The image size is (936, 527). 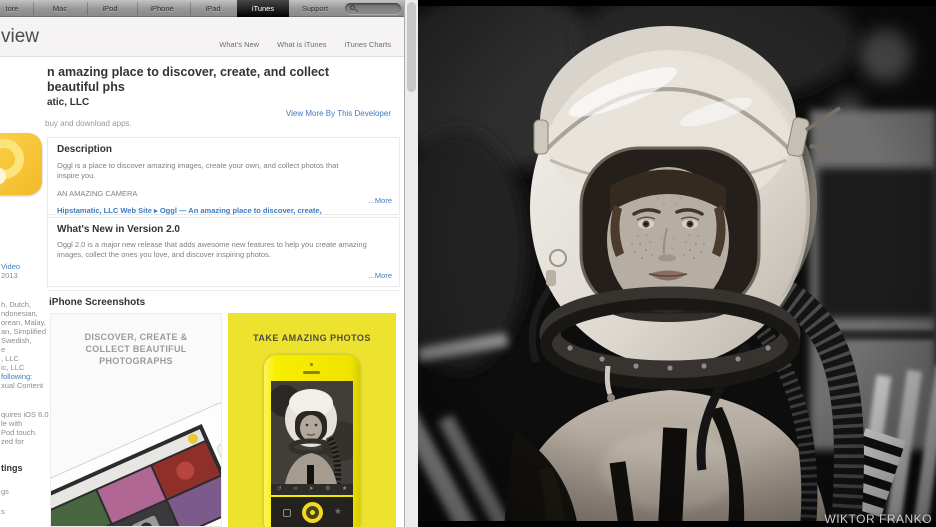 What do you see at coordinates (311, 364) in the screenshot?
I see `camera-dot` at bounding box center [311, 364].